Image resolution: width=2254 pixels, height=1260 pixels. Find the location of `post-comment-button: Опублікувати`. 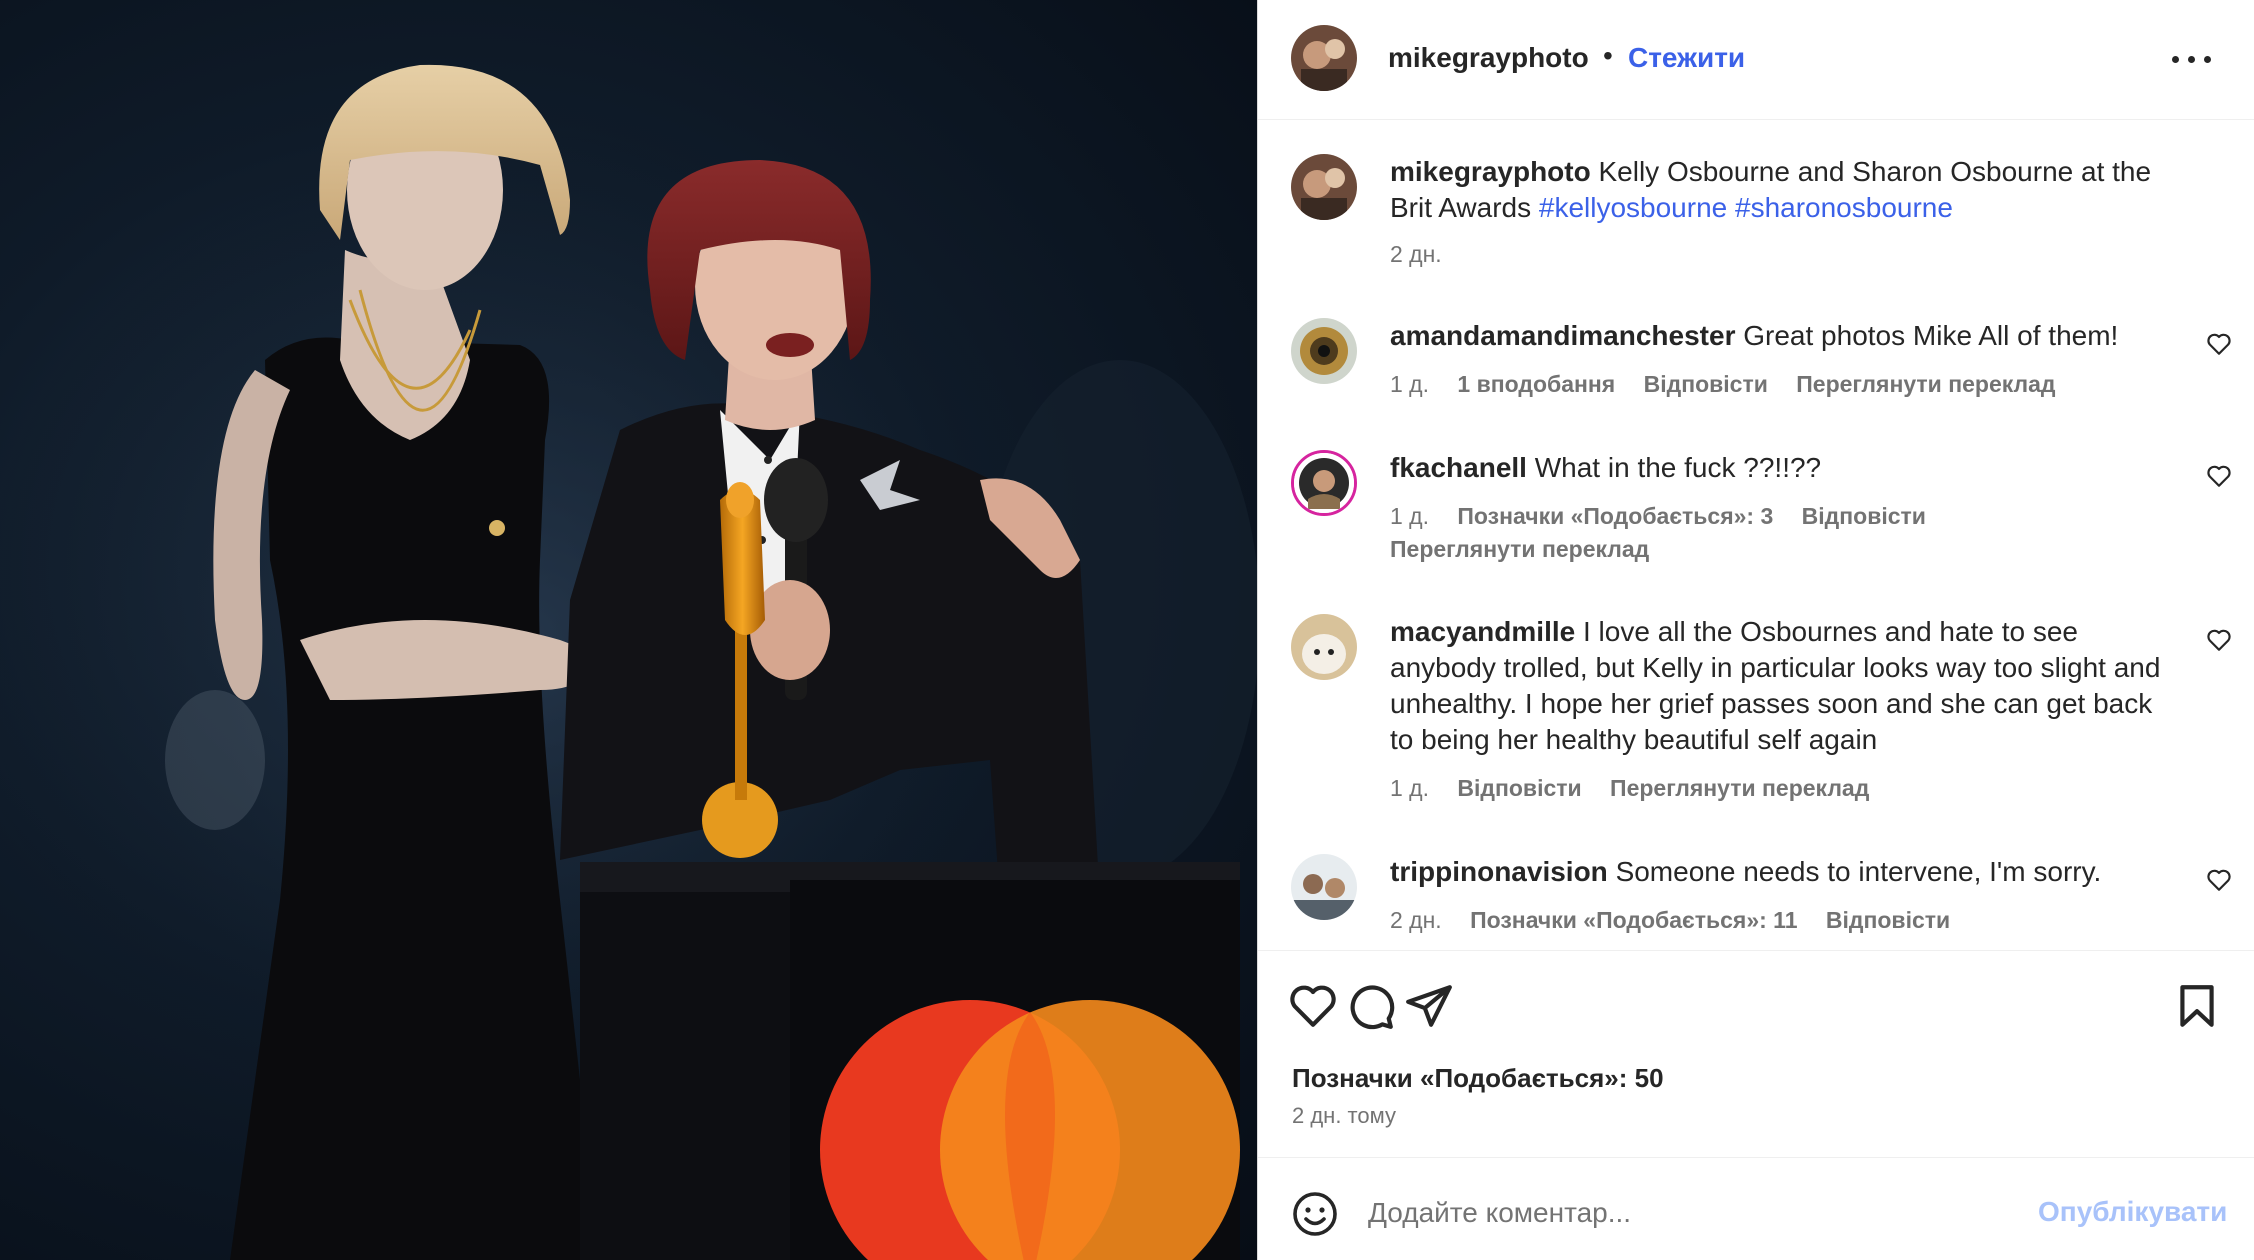

post-comment-button: Опублікувати is located at coordinates (2132, 1212).